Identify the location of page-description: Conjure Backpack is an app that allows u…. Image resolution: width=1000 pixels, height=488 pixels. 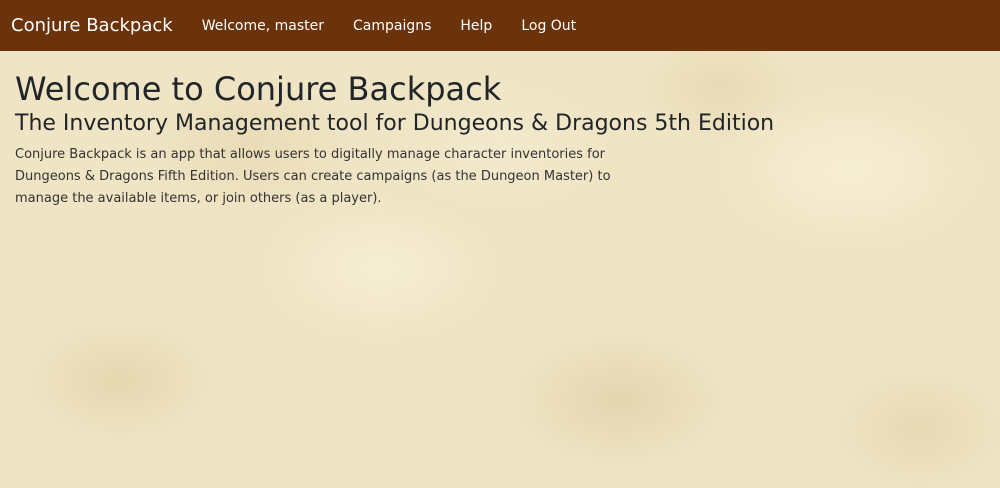
(313, 176).